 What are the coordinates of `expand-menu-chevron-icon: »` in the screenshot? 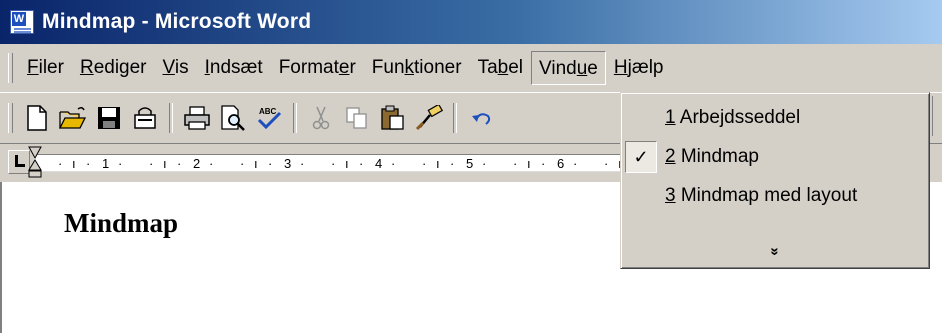 It's located at (775, 251).